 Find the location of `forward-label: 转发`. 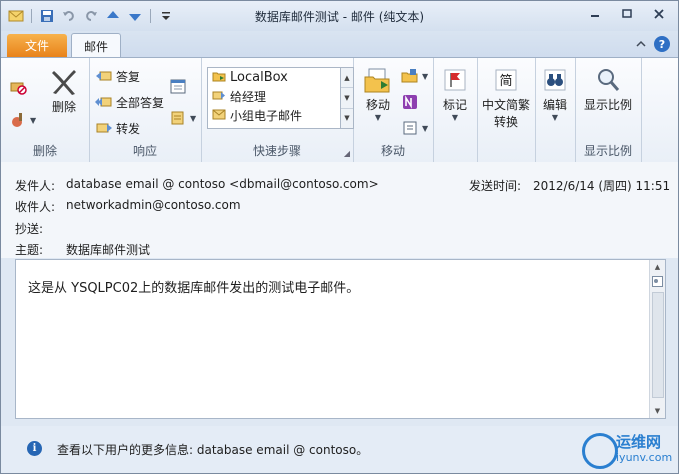

forward-label: 转发 is located at coordinates (128, 128).